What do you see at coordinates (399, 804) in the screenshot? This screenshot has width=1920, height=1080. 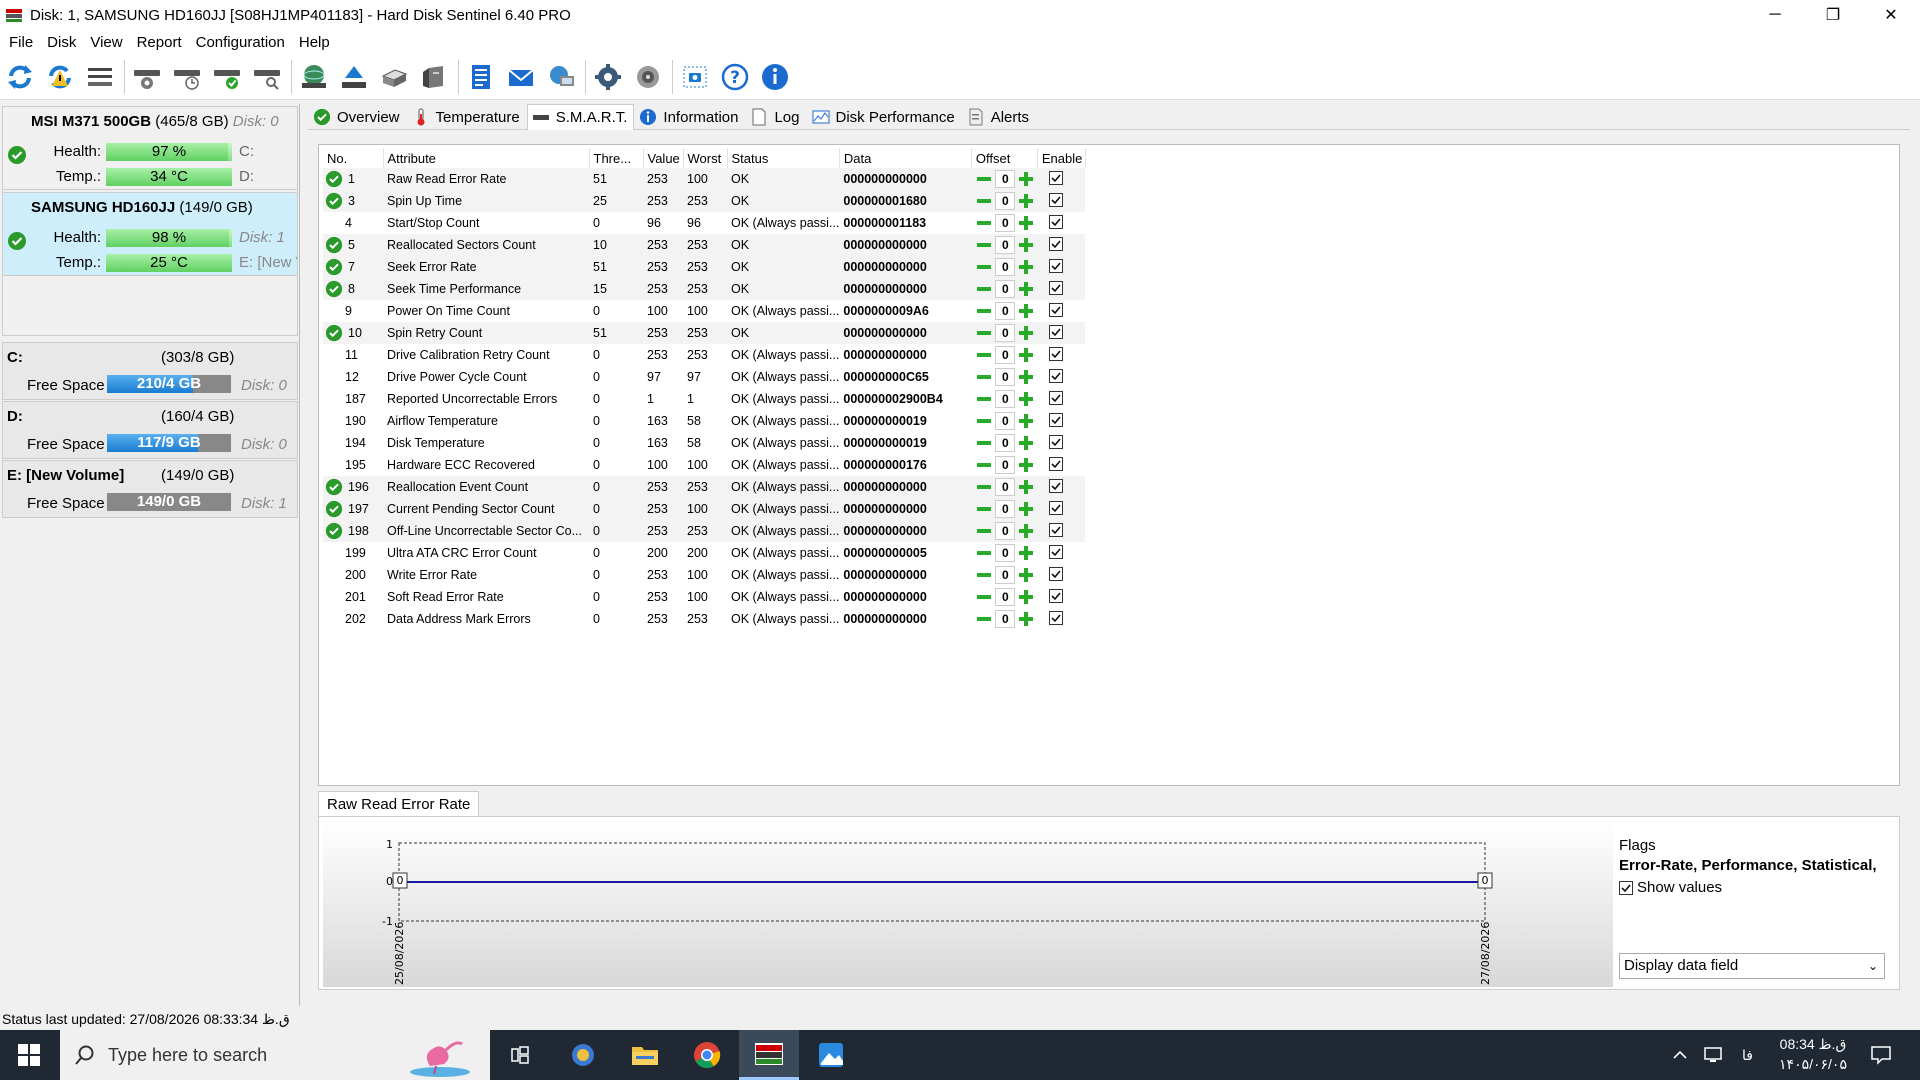 I see `graph-tab: Raw Read Error Rate` at bounding box center [399, 804].